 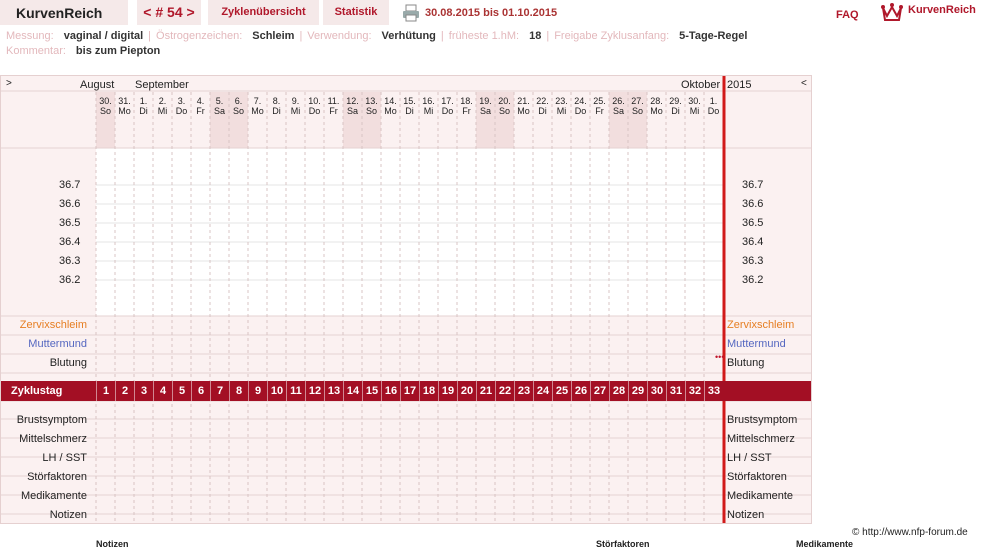 What do you see at coordinates (675, 391) in the screenshot?
I see `zyklustag-number: 31` at bounding box center [675, 391].